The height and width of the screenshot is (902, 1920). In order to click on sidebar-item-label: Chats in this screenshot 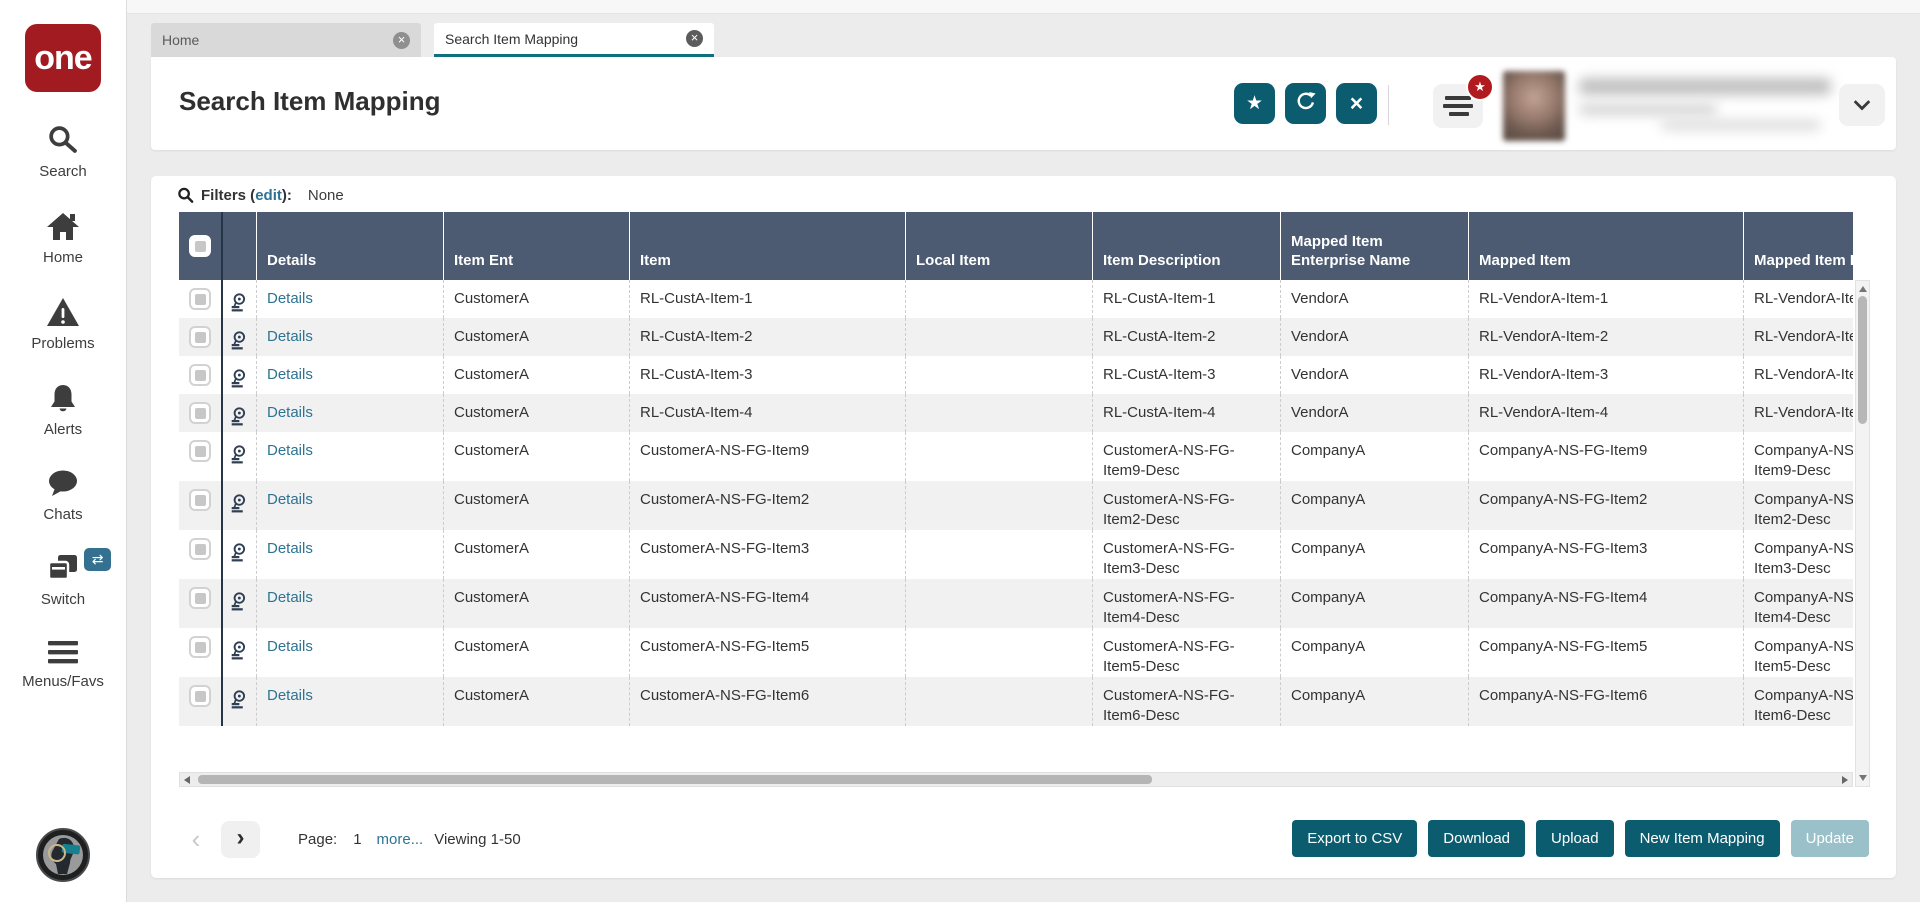, I will do `click(63, 514)`.